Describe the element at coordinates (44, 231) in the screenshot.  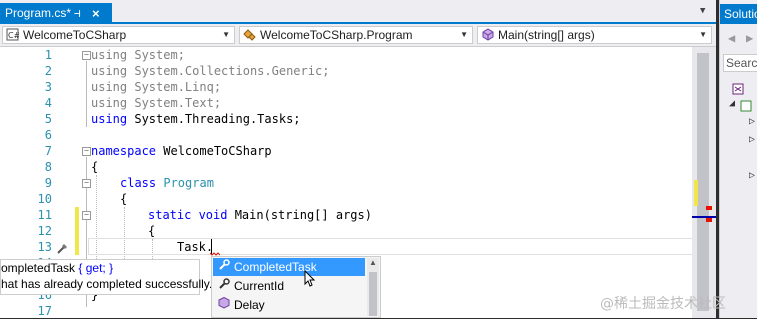
I see `line-number: 12` at that location.